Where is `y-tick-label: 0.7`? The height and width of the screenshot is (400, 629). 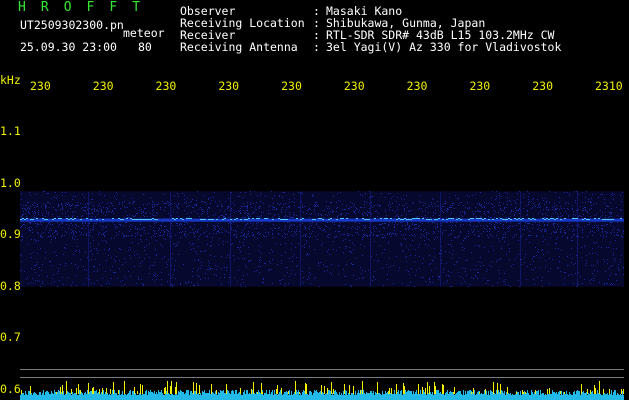 y-tick-label: 0.7 is located at coordinates (10, 337).